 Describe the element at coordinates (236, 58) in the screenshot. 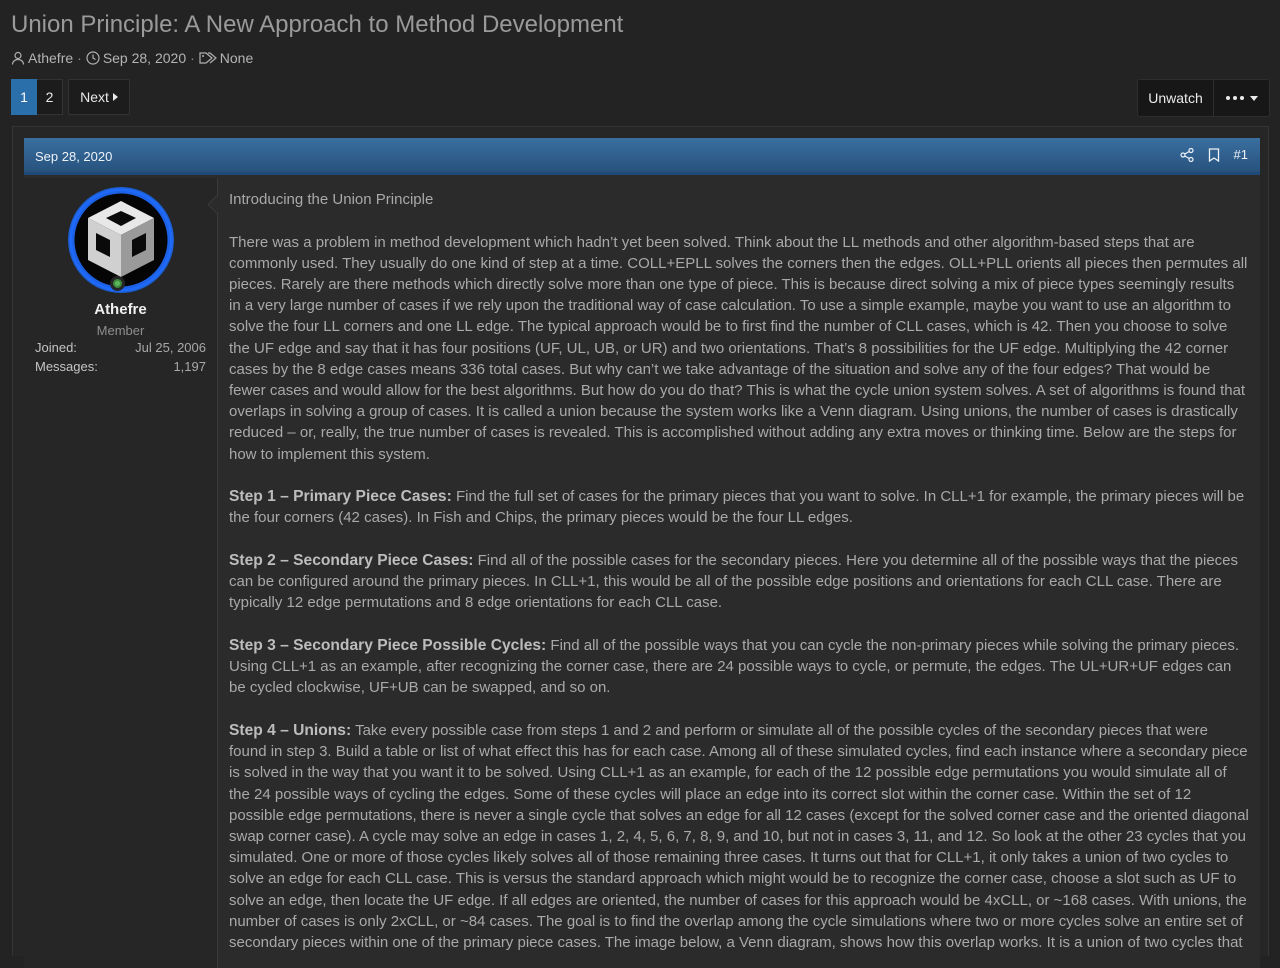

I see `thread-tags: None` at that location.